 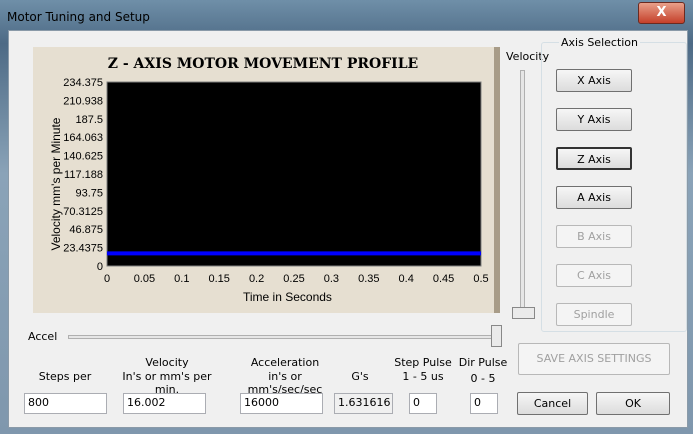 What do you see at coordinates (633, 403) in the screenshot?
I see `ok-button: OK` at bounding box center [633, 403].